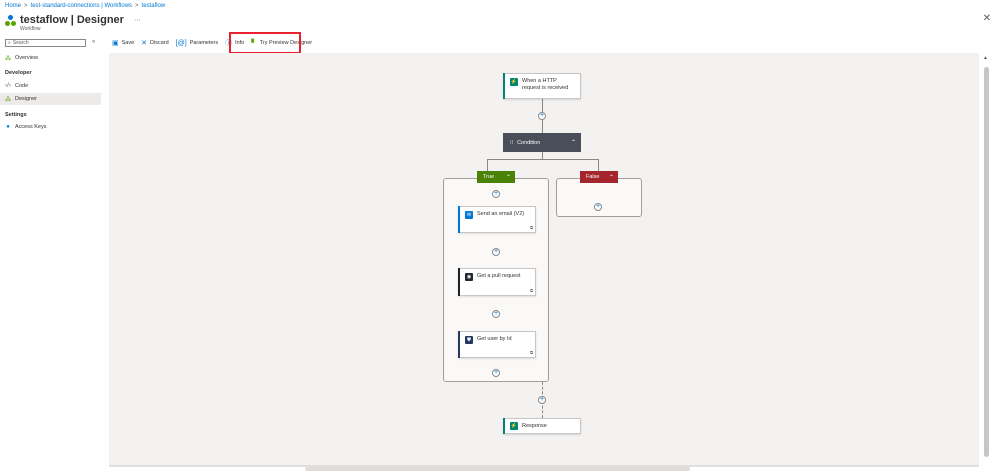 This screenshot has height=474, width=999. I want to click on sidebar-item-label: Access Keys, so click(31, 127).